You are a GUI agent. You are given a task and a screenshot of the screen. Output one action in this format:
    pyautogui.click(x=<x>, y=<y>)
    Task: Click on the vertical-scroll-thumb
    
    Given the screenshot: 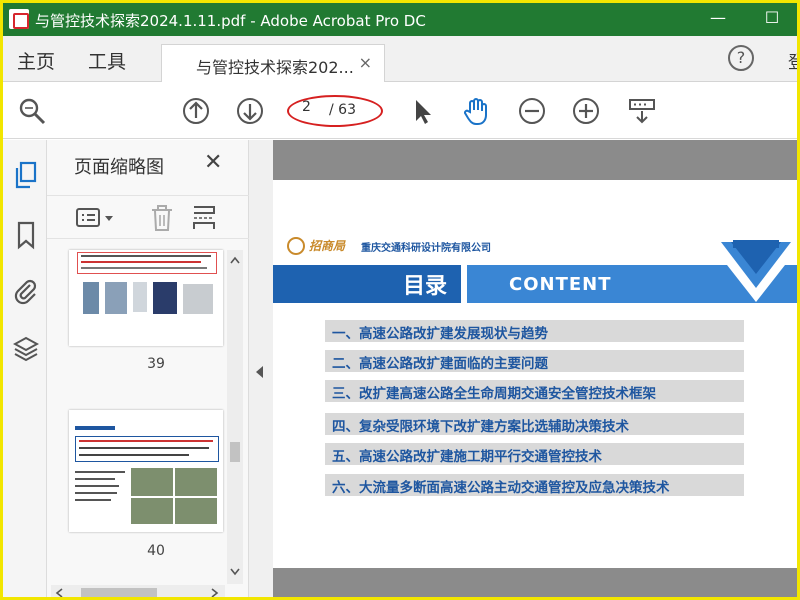 What is the action you would take?
    pyautogui.click(x=235, y=452)
    